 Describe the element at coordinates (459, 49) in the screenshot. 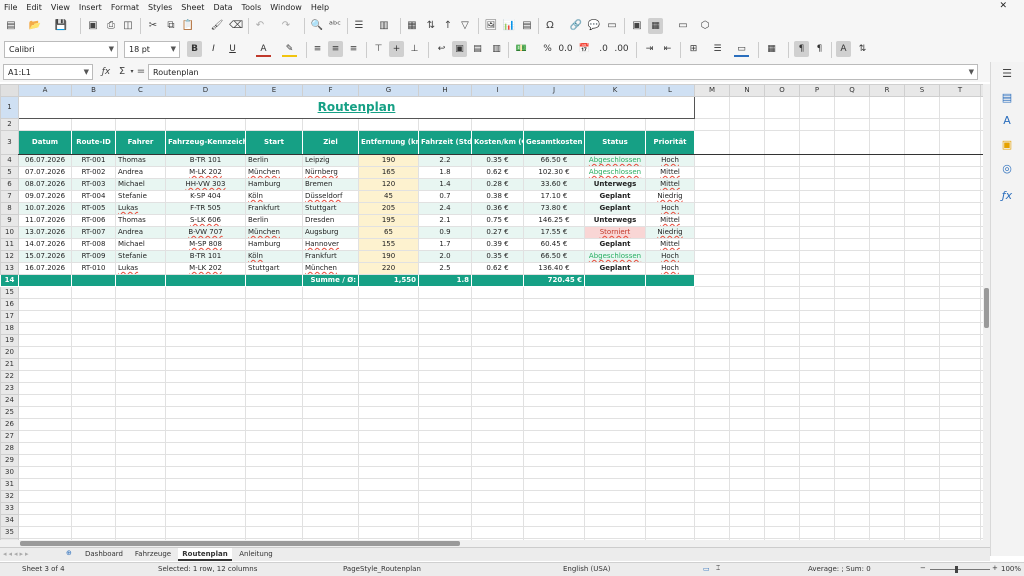

I see `merge-center-icon: ▣` at that location.